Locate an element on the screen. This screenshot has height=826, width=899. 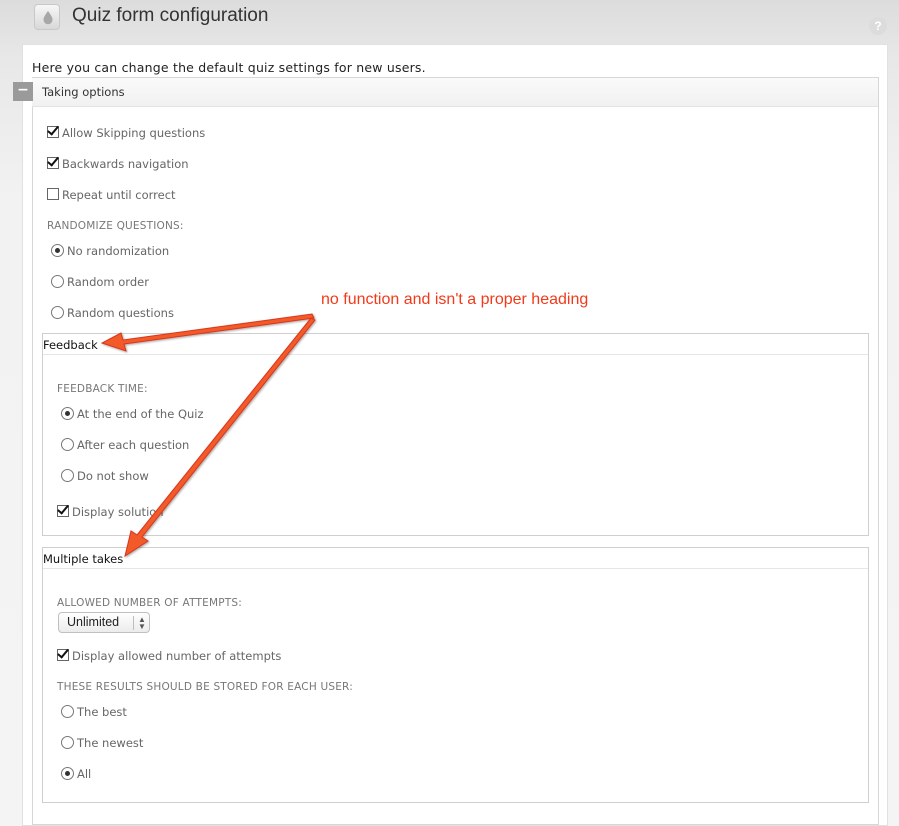
taking-options-legend-bar is located at coordinates (455, 92).